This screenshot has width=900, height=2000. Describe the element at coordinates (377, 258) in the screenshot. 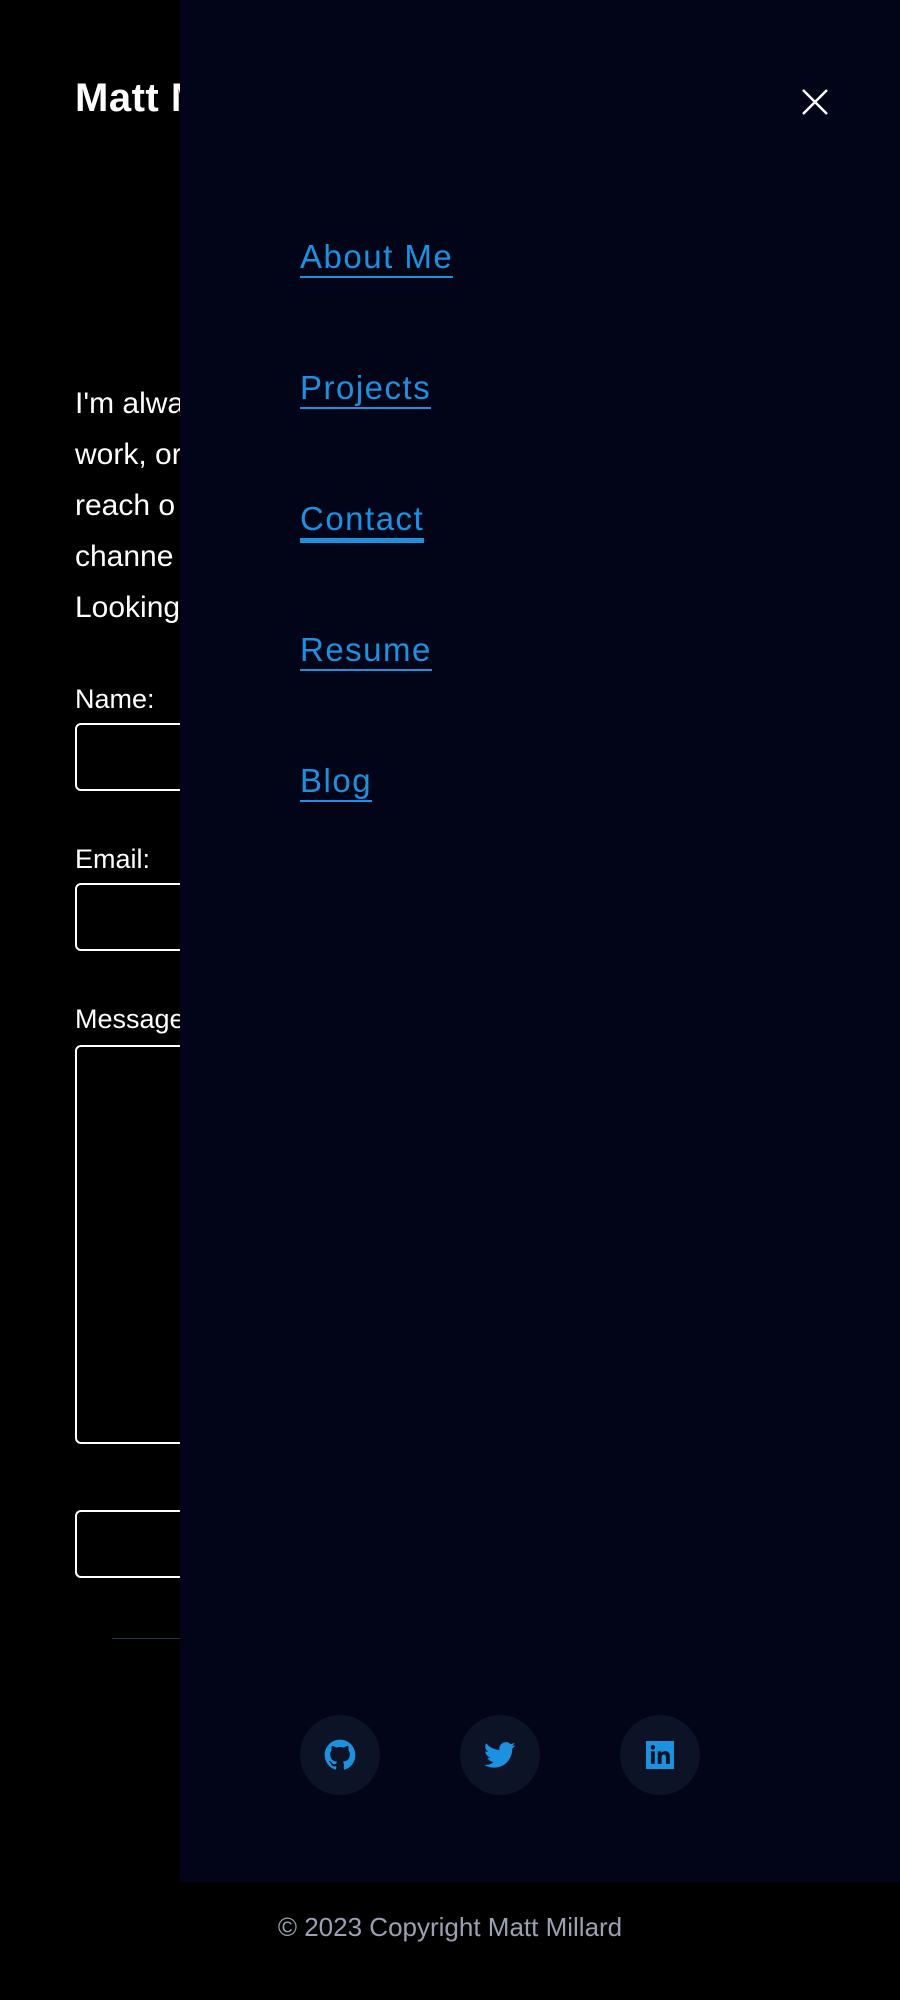

I see `nav-link-about-me: About Me` at that location.